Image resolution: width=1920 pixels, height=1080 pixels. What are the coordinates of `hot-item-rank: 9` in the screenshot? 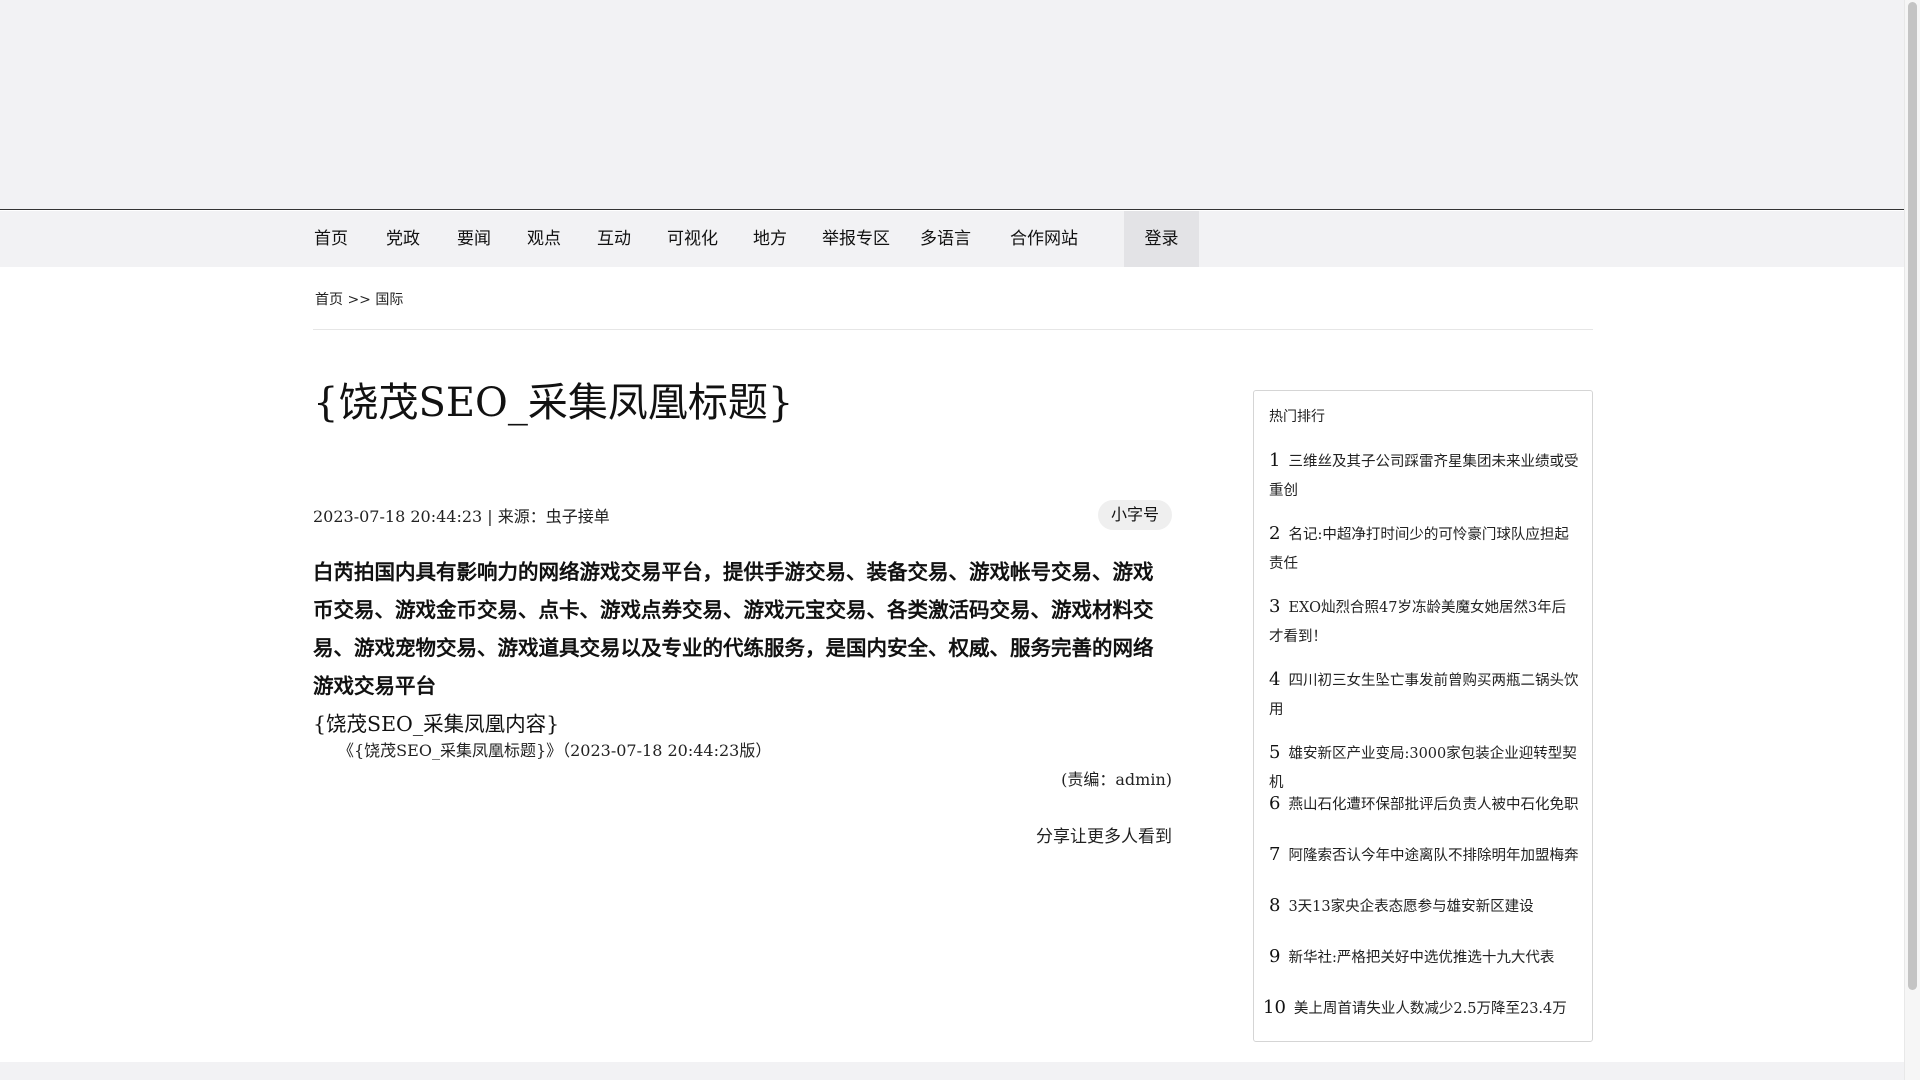 It's located at (1275, 956).